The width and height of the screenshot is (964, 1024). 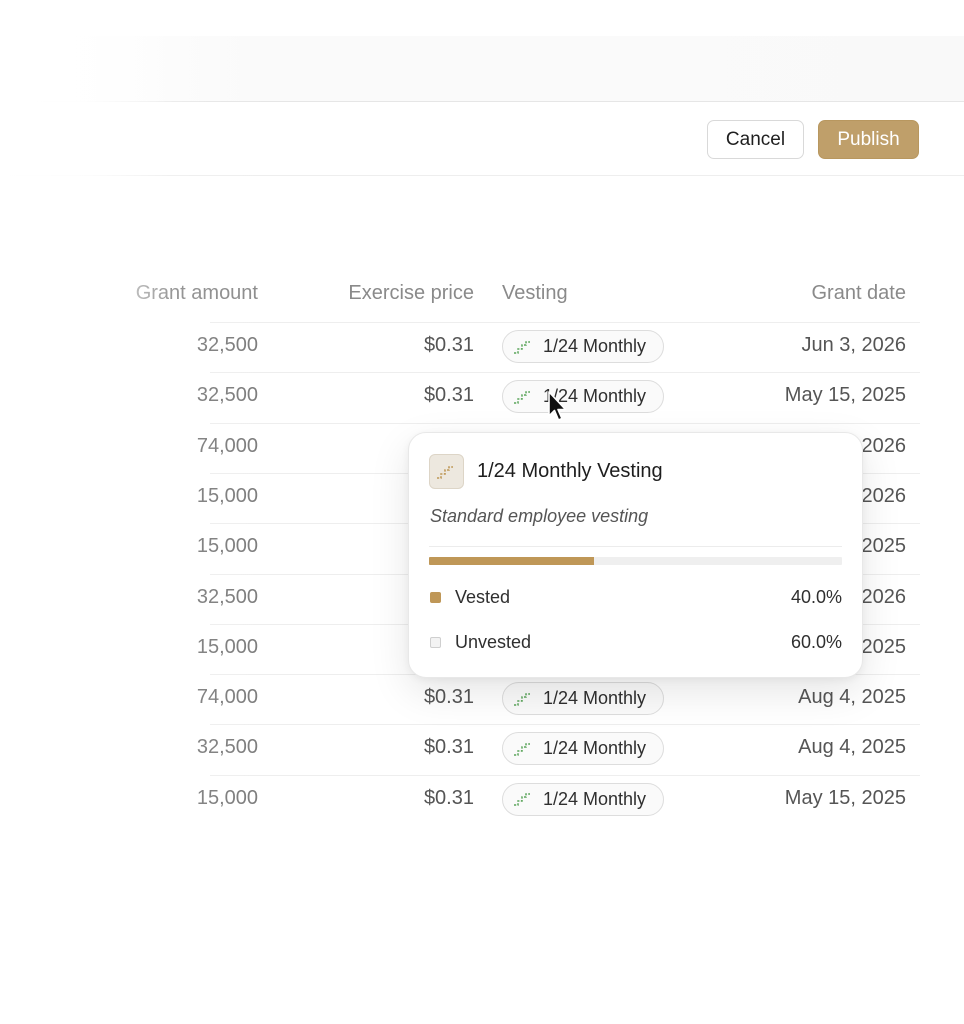 I want to click on legend-label: Unvested, so click(x=493, y=642).